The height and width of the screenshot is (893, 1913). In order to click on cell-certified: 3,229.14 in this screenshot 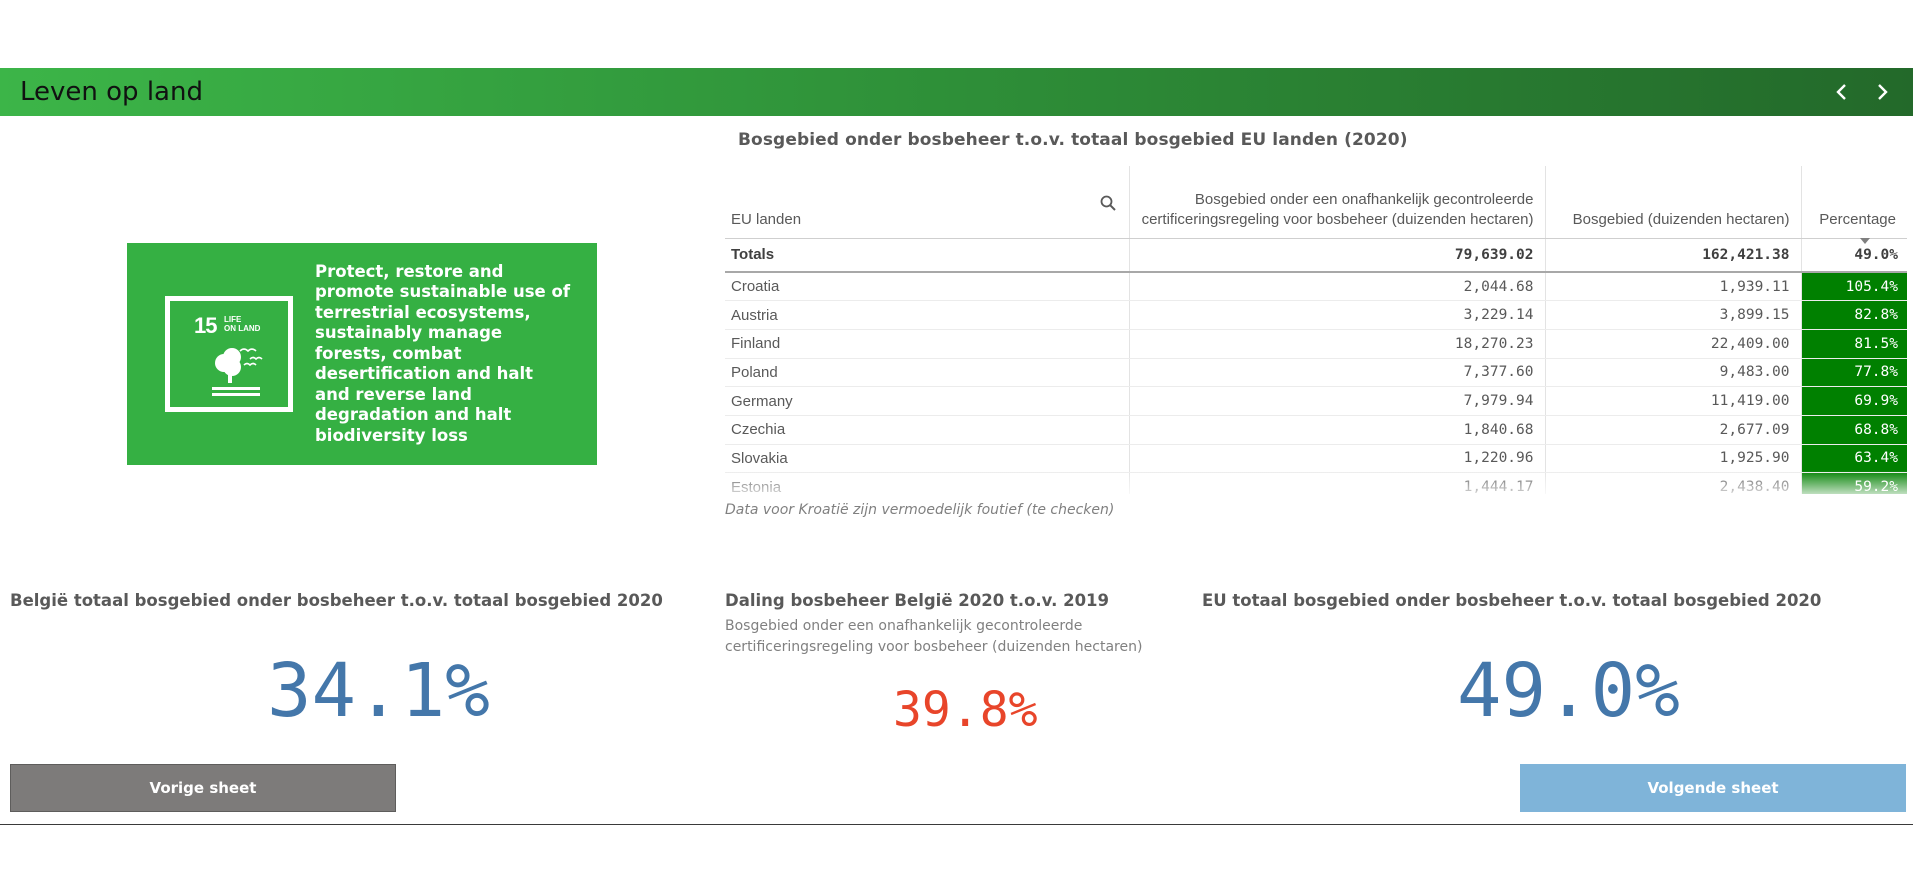, I will do `click(1336, 315)`.